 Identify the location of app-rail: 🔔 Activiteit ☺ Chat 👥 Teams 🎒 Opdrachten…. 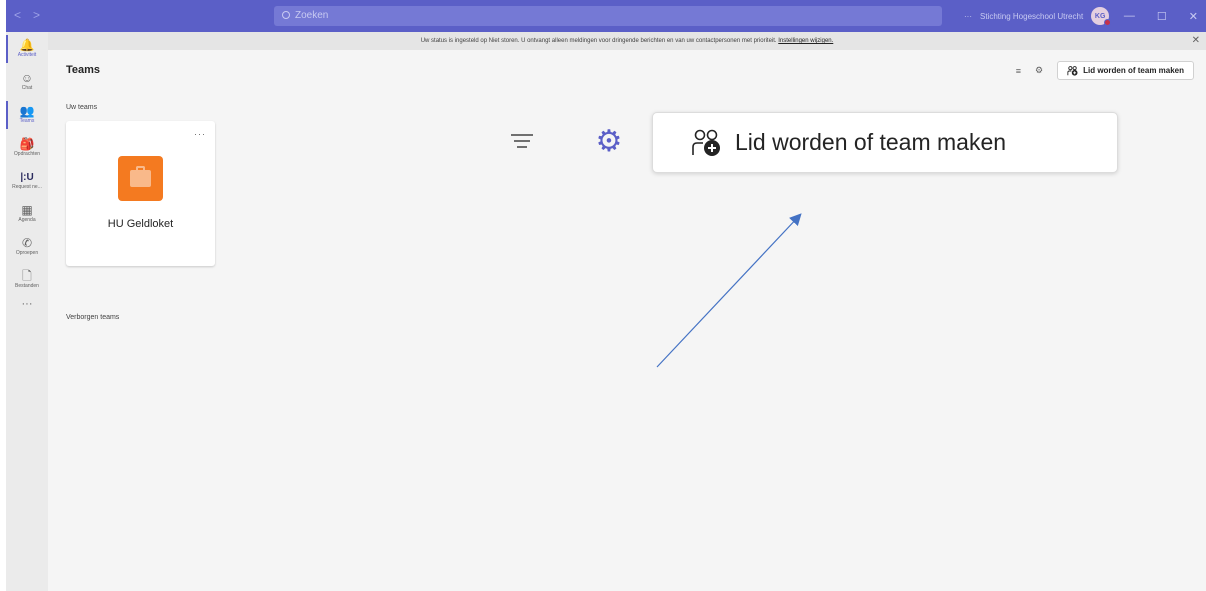
(27, 311).